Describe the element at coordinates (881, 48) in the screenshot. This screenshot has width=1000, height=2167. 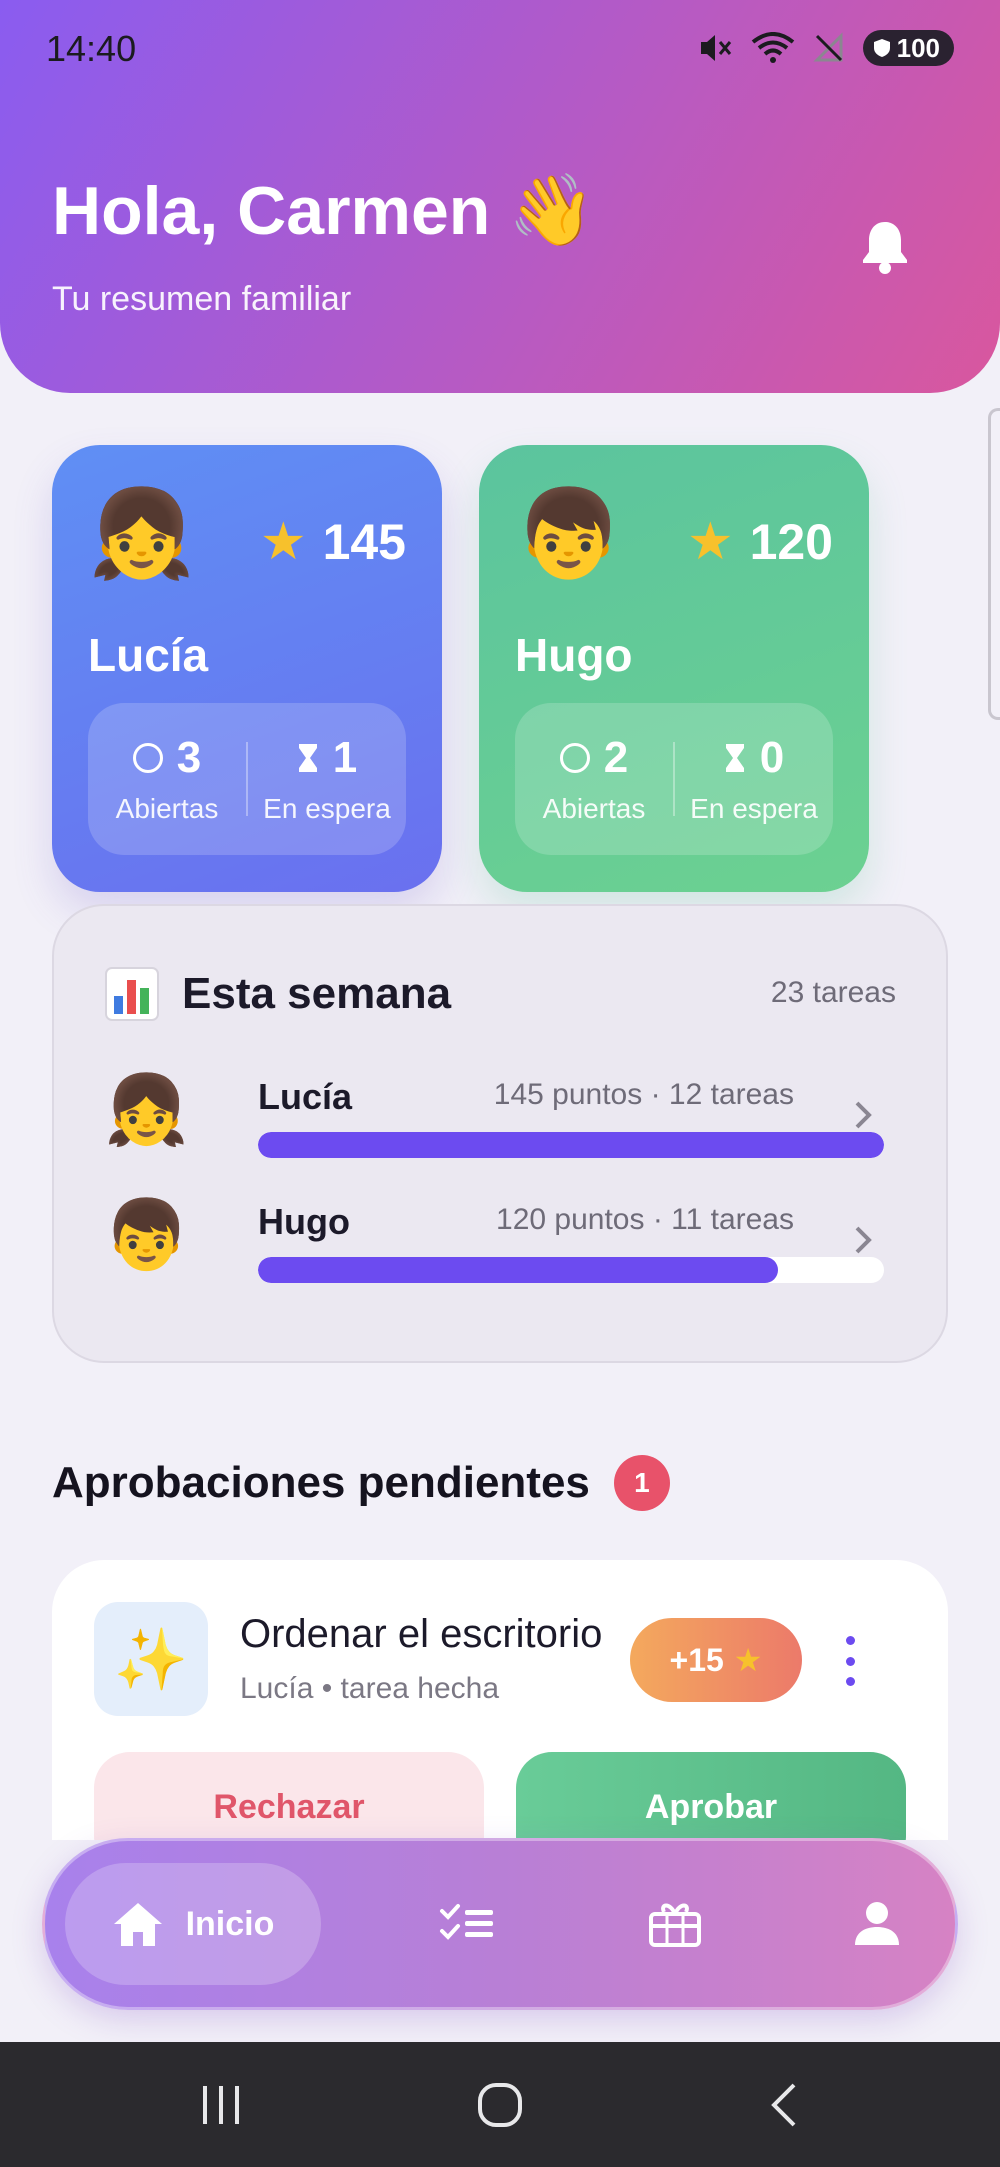
I see `shield-icon` at that location.